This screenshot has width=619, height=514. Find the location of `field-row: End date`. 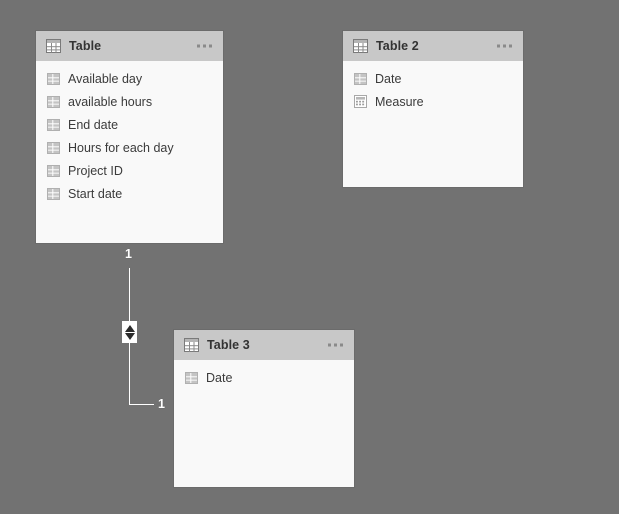

field-row: End date is located at coordinates (129, 124).